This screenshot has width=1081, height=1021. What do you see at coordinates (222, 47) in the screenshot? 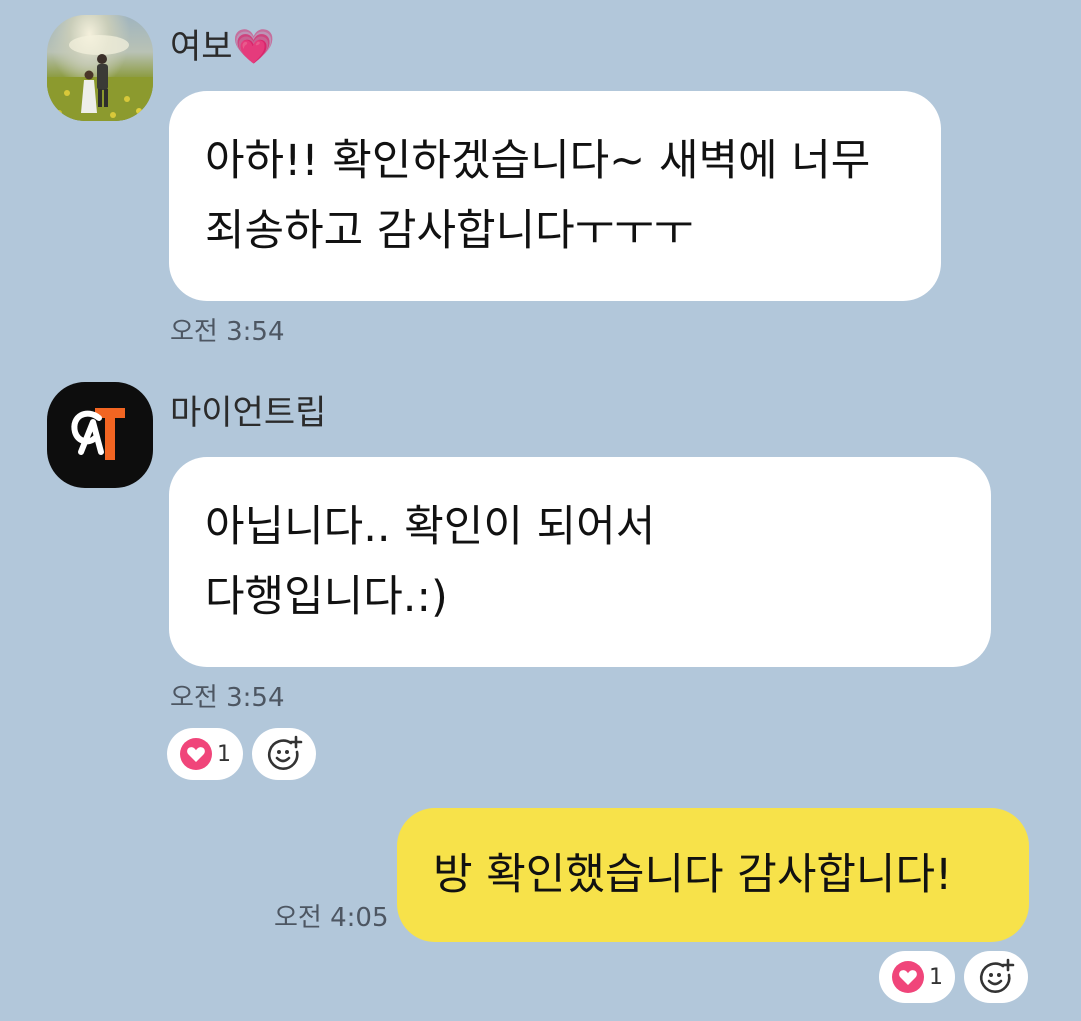
I see `sender-name: 여보💗` at bounding box center [222, 47].